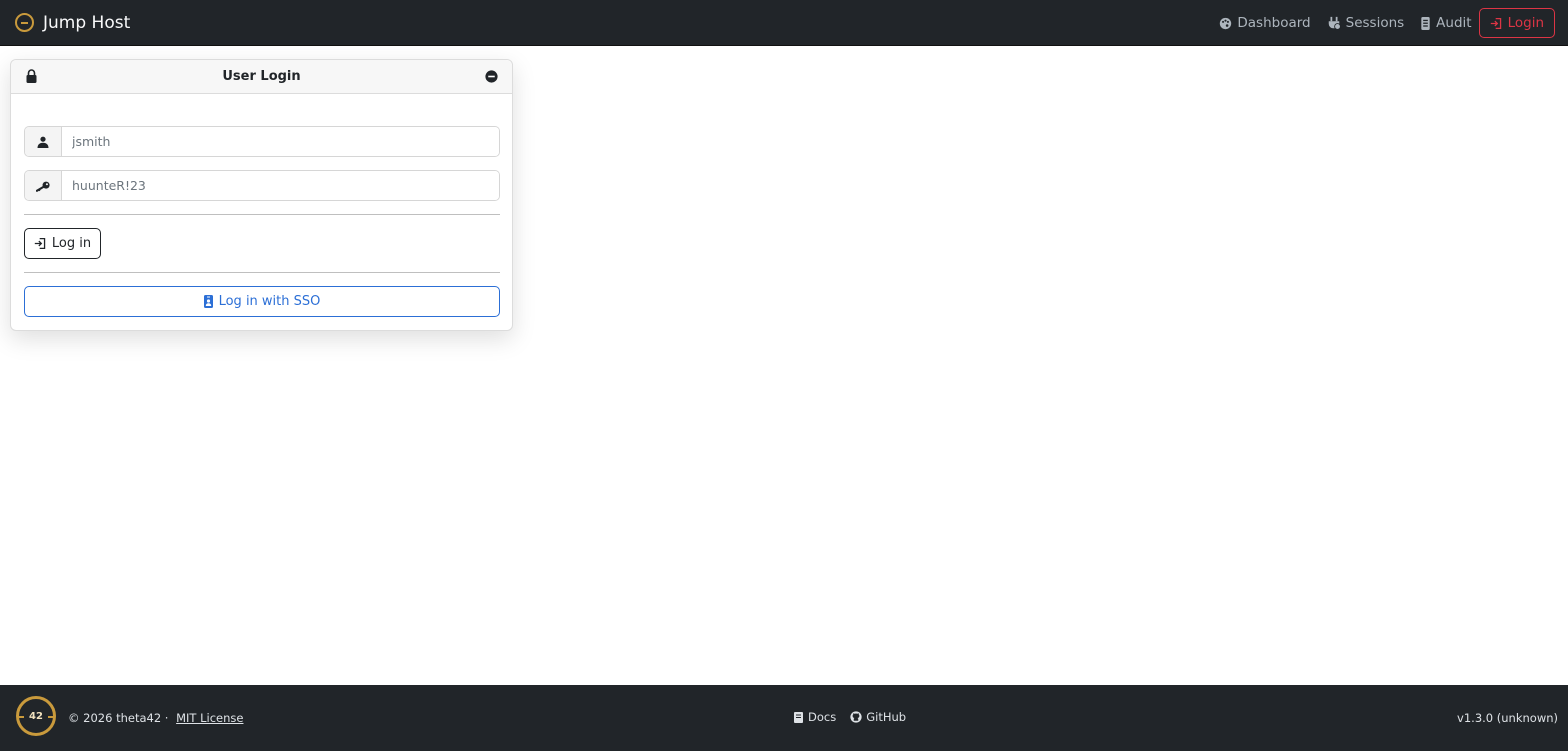  What do you see at coordinates (43, 141) in the screenshot?
I see `person-icon` at bounding box center [43, 141].